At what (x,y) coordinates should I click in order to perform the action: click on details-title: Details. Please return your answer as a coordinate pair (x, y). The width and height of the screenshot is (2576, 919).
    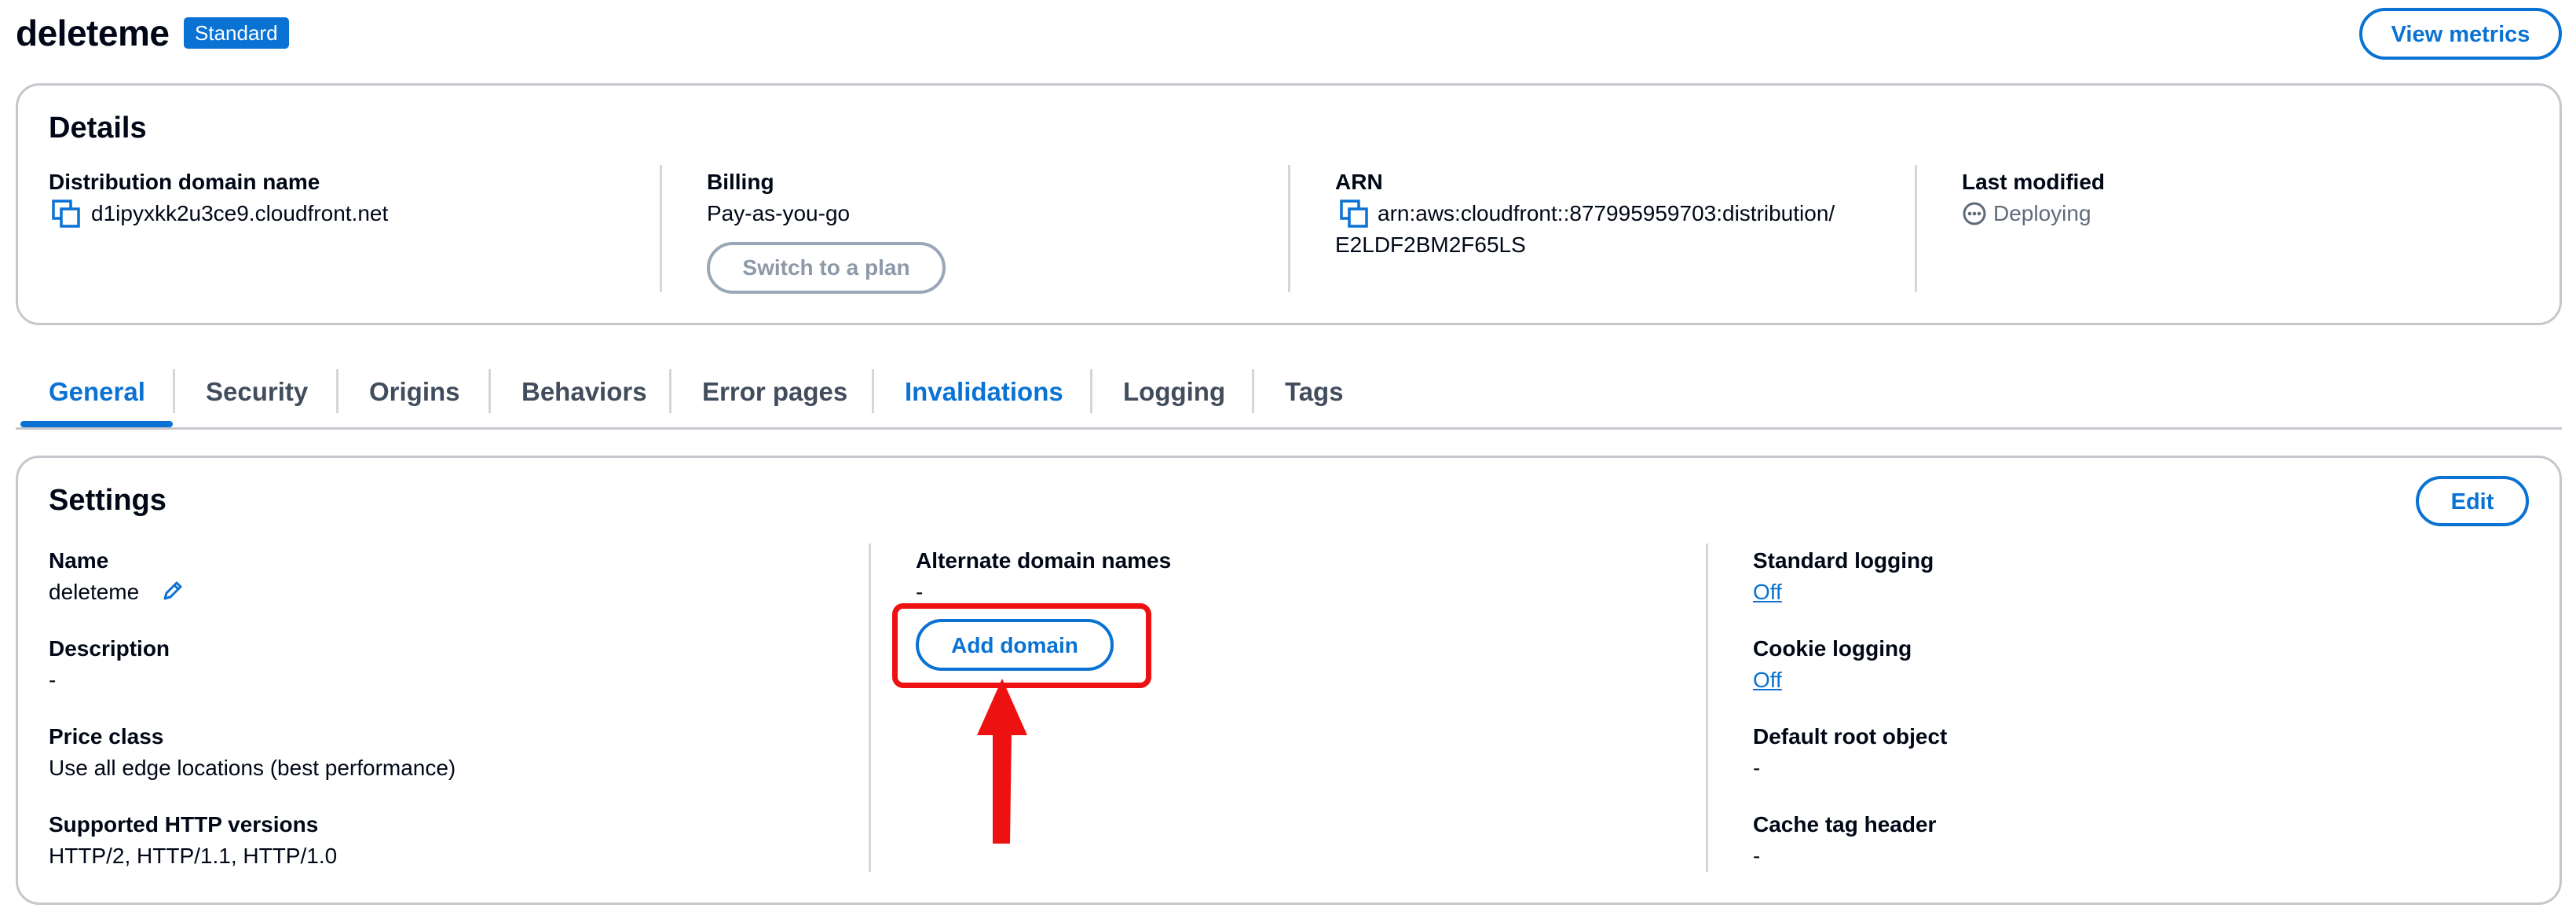
    Looking at the image, I should click on (98, 128).